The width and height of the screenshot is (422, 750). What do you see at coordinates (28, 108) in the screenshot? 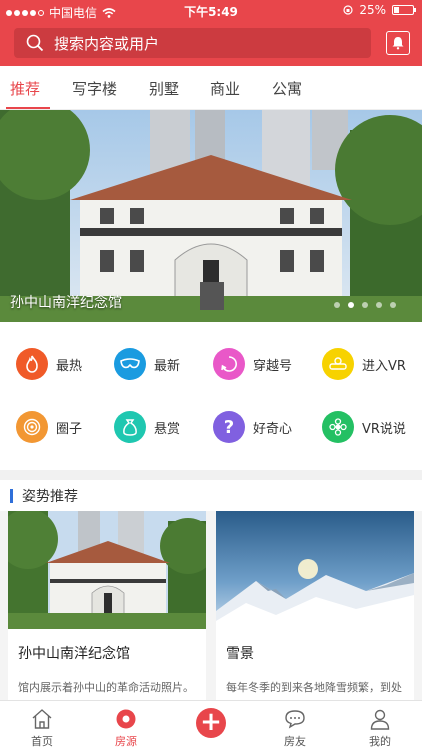
I see `active-tab-indicator` at bounding box center [28, 108].